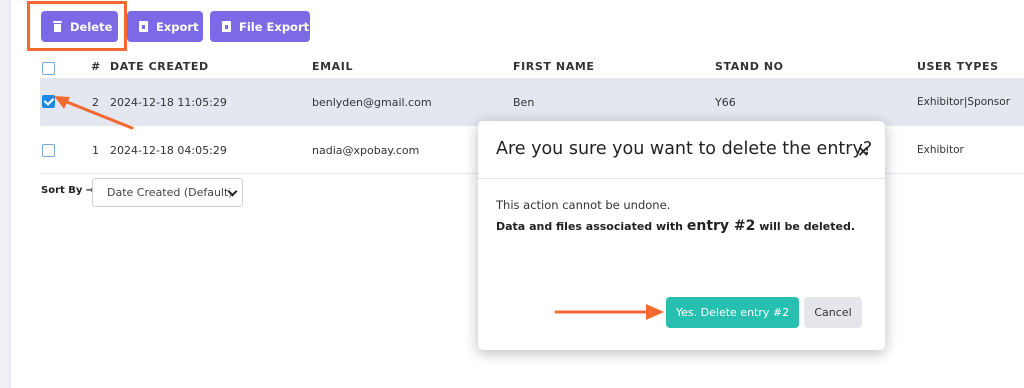 This screenshot has height=388, width=1024. I want to click on col-first-name: FIRST NAME, so click(554, 66).